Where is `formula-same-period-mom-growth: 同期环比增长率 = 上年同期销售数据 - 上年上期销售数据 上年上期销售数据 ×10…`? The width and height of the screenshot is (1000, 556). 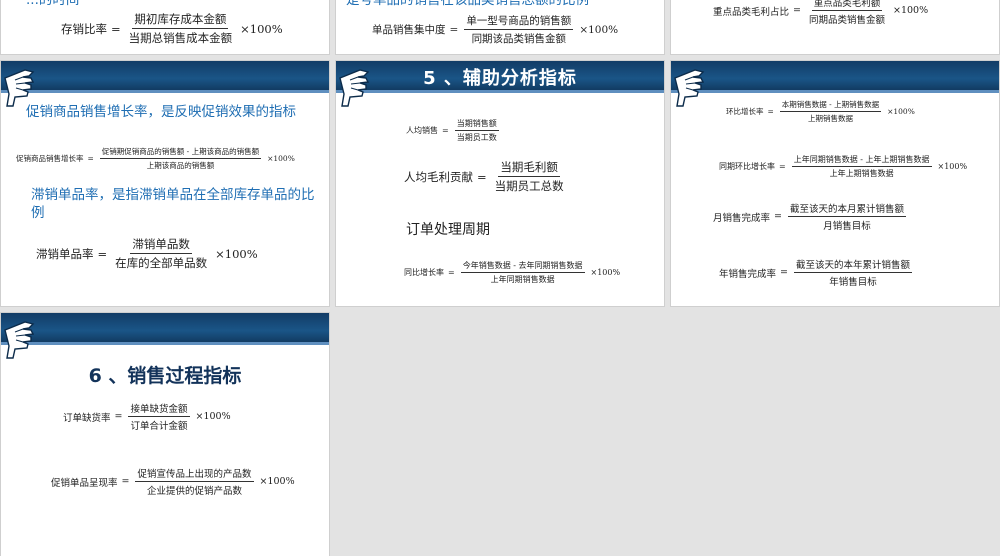
formula-same-period-mom-growth: 同期环比增长率 = 上年同期销售数据 - 上年上期销售数据 上年上期销售数据 ×10… is located at coordinates (843, 166).